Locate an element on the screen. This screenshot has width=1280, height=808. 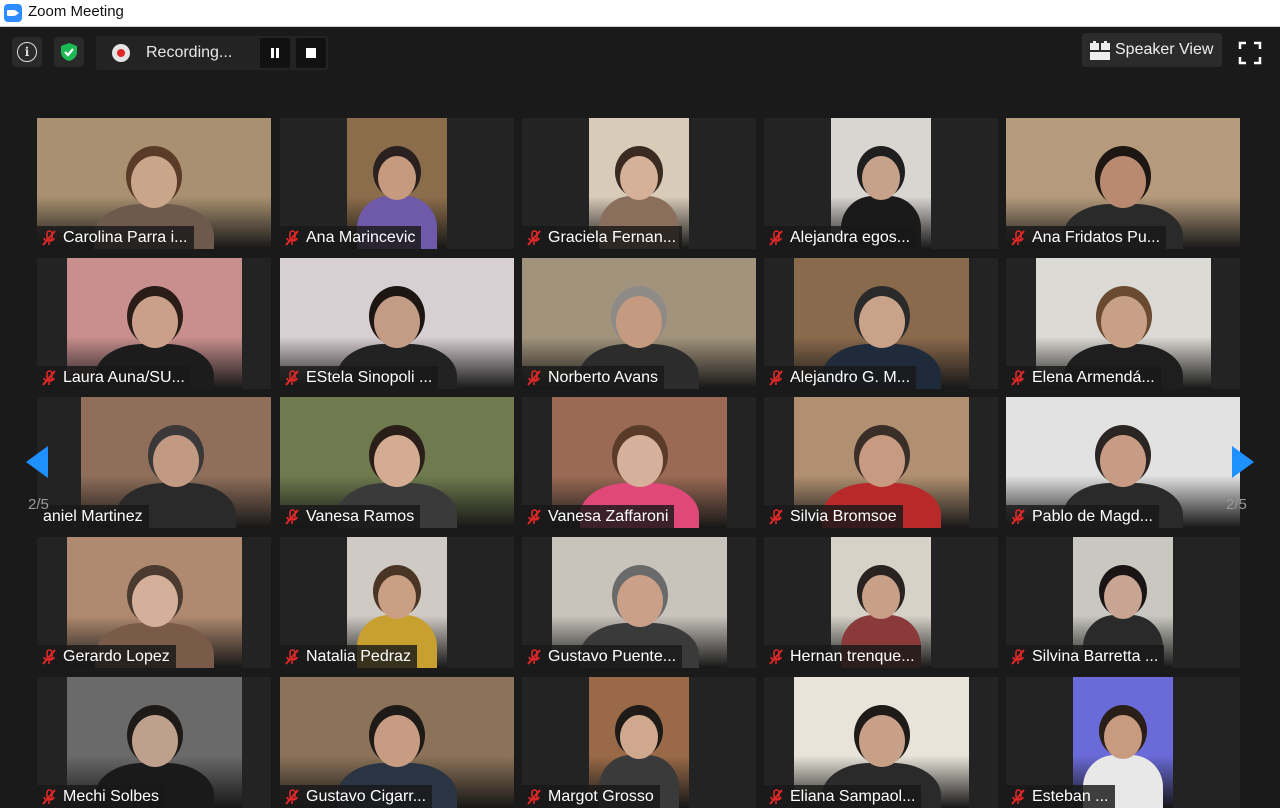
page-indicator-right: 2/5 is located at coordinates (1236, 504).